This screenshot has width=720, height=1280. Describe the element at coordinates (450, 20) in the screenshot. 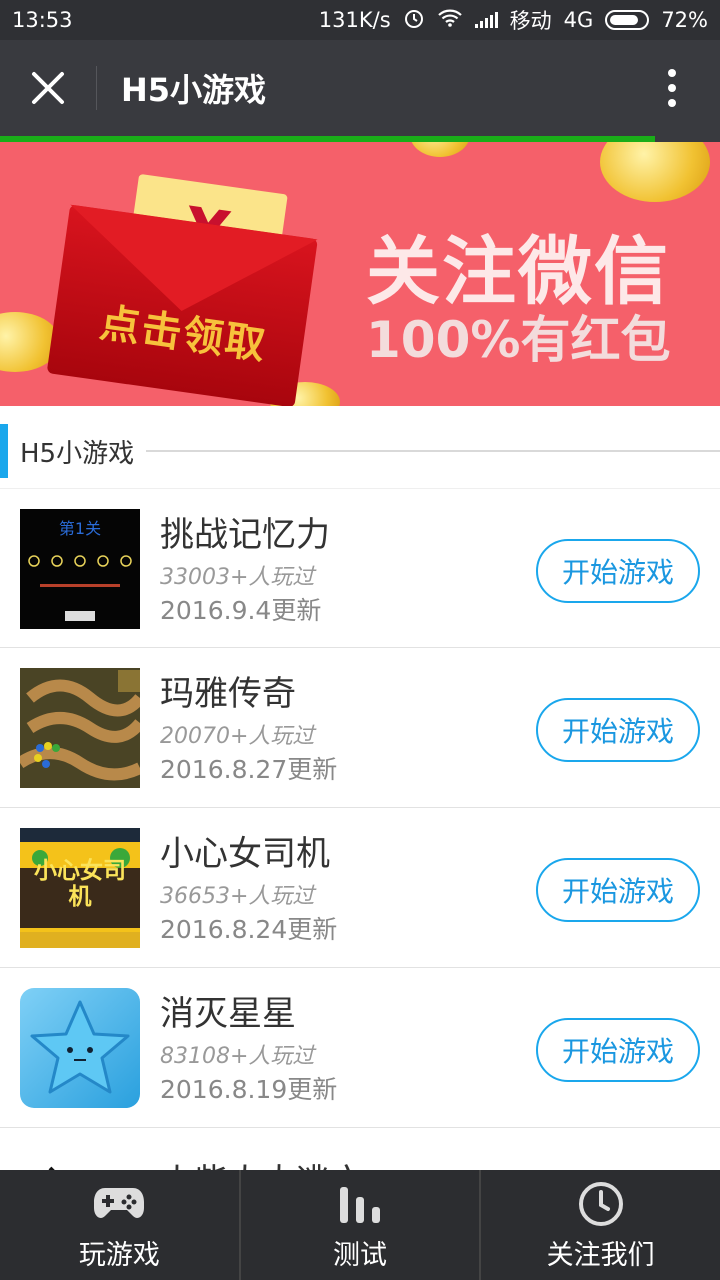

I see `wifi-icon` at that location.